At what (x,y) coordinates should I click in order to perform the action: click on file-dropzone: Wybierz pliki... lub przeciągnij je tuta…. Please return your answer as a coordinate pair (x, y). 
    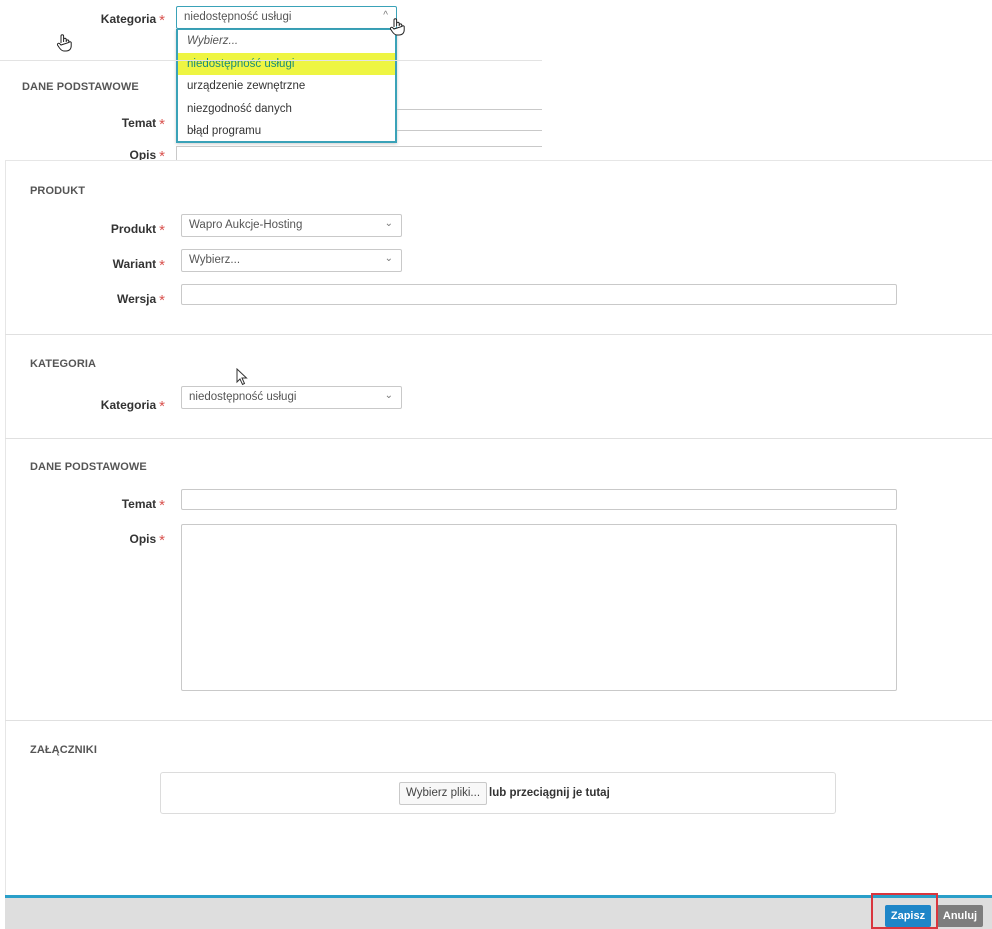
    Looking at the image, I should click on (498, 793).